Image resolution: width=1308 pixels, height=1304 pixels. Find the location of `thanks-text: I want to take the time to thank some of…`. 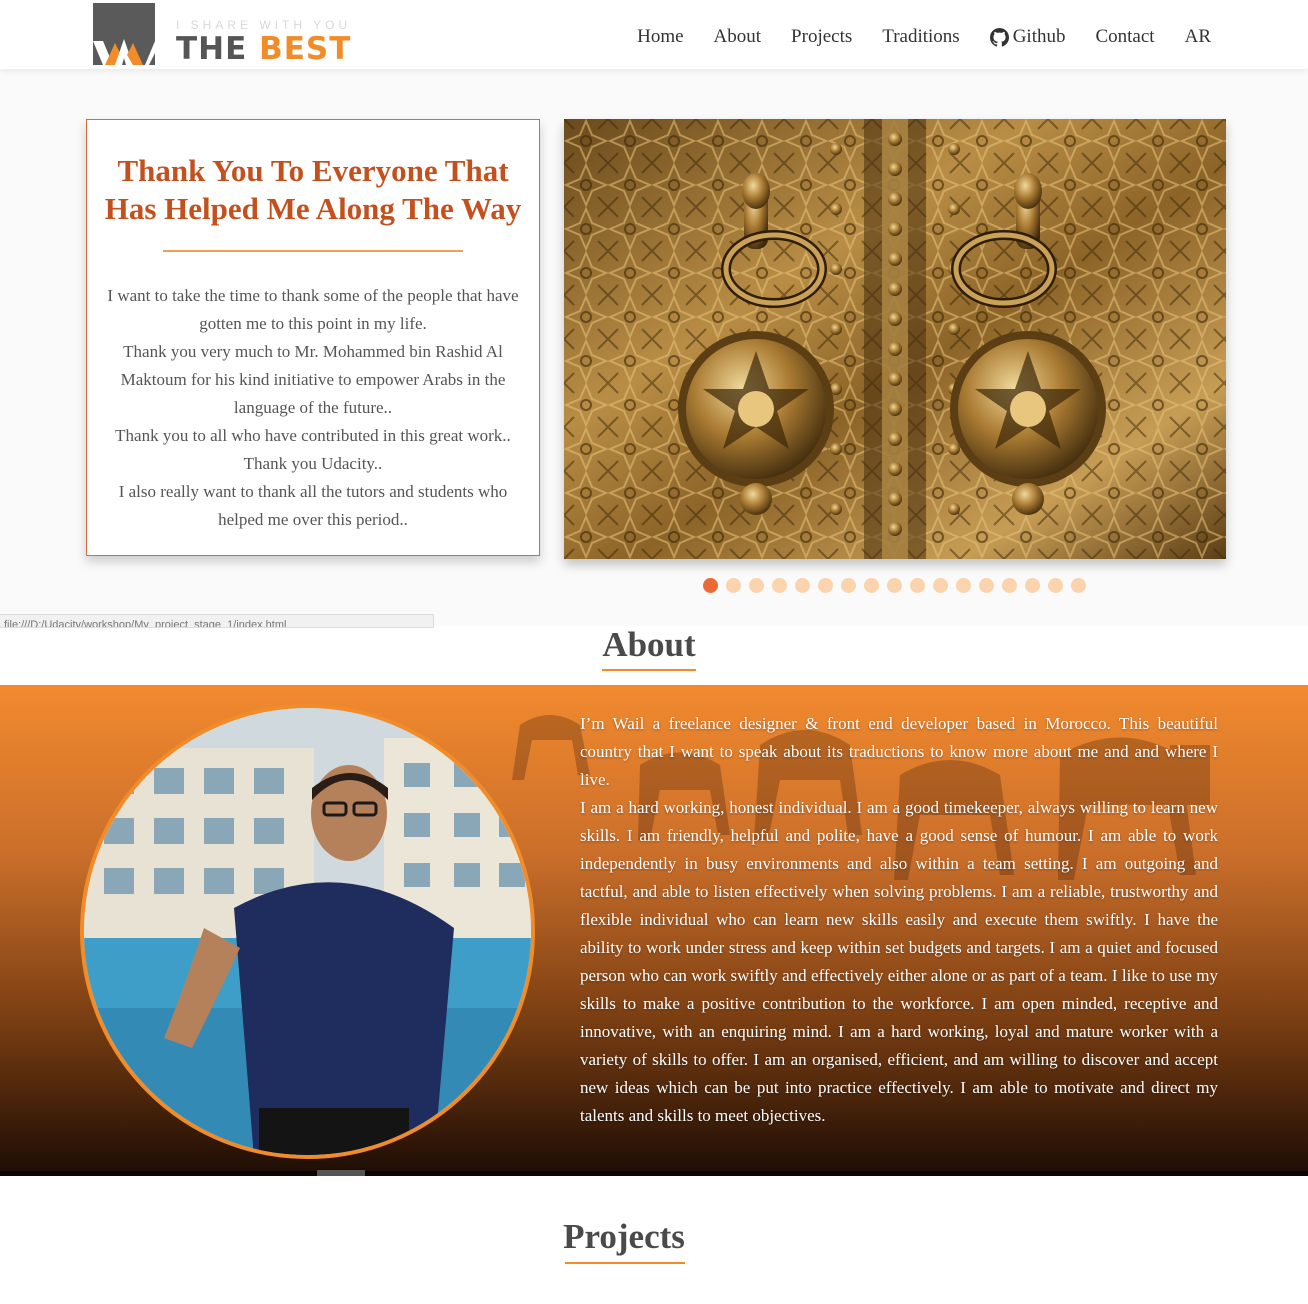

thanks-text: I want to take the time to thank some of… is located at coordinates (313, 408).